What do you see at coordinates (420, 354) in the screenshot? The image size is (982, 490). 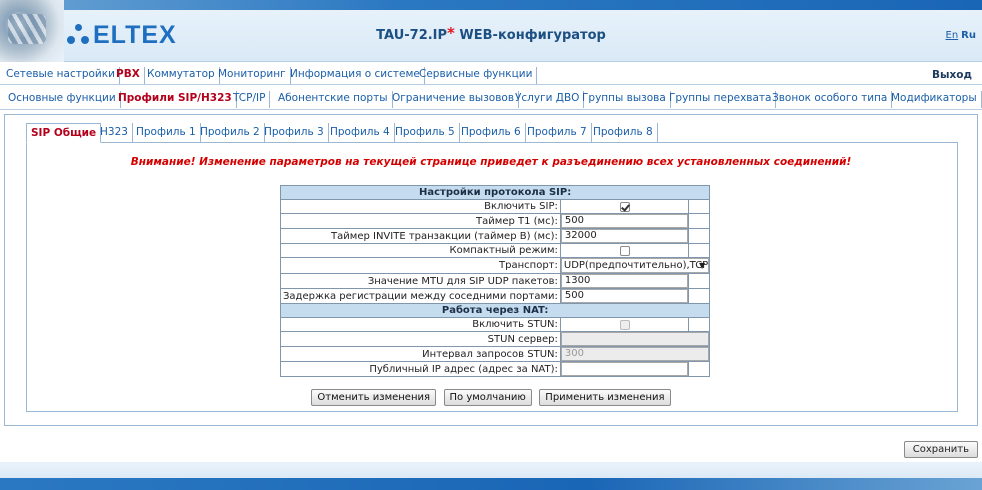 I see `stun-interval-label: Интервал запросов STUN:` at bounding box center [420, 354].